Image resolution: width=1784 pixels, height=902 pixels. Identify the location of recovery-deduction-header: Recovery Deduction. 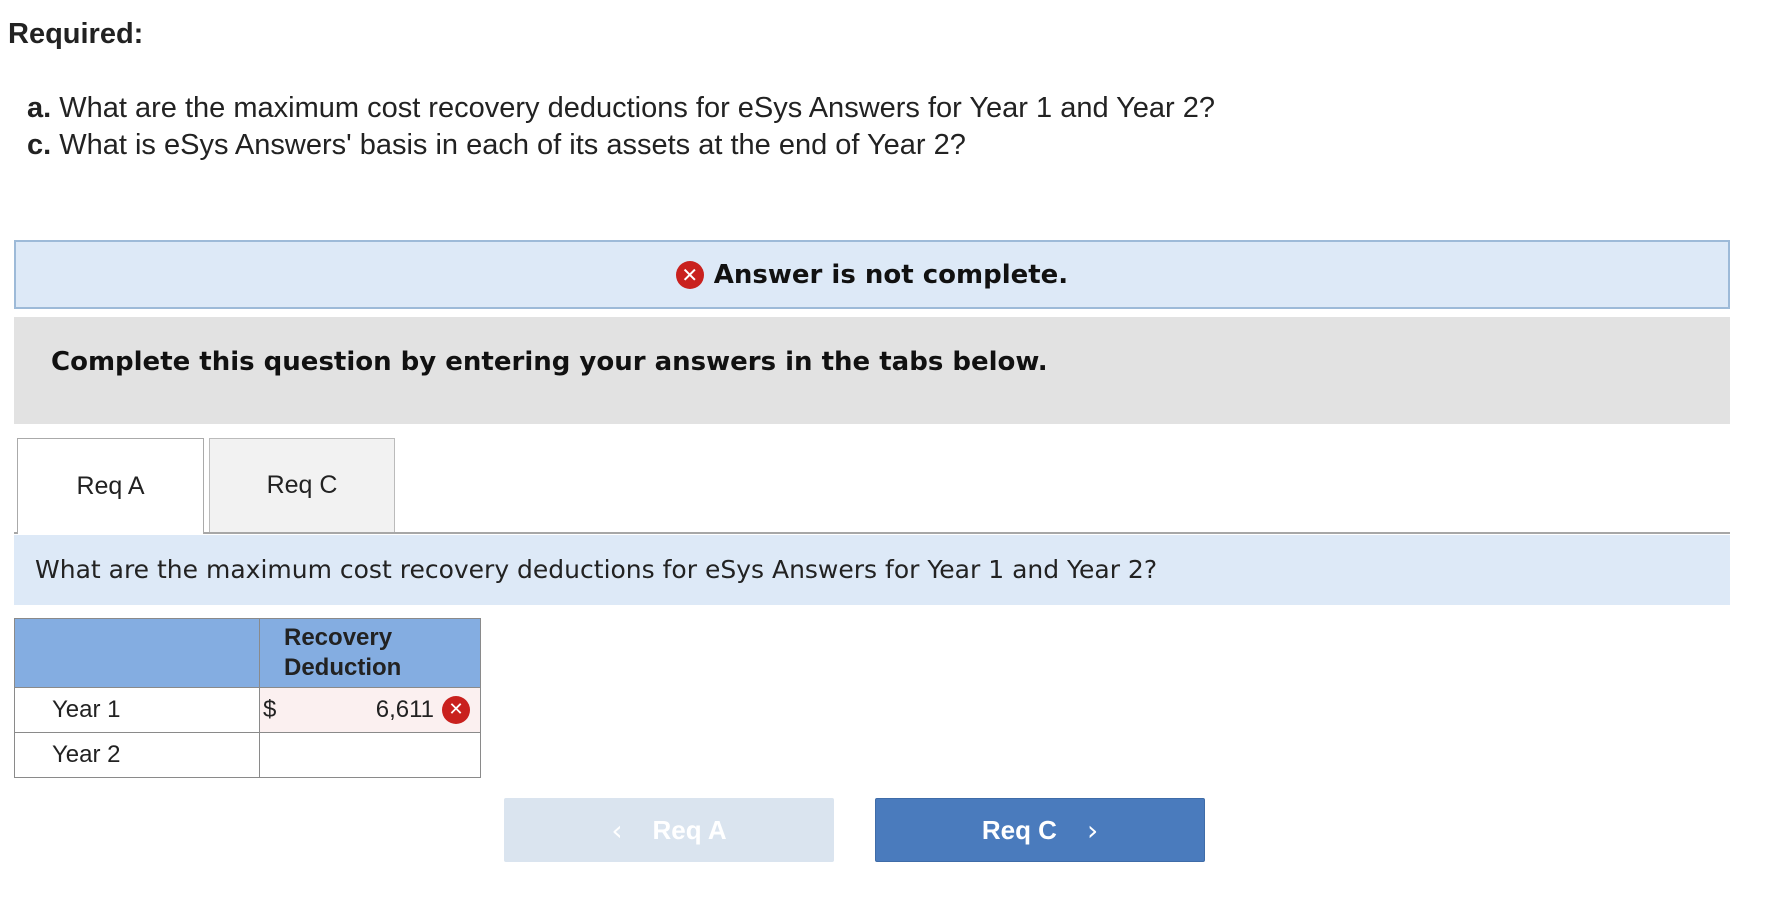
(343, 652).